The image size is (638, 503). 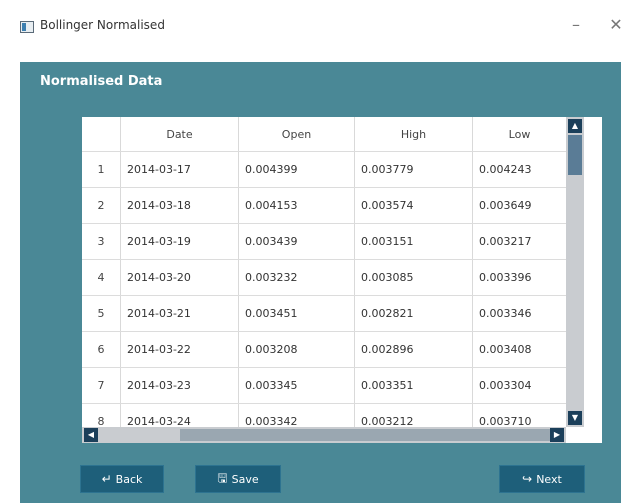 I want to click on row-index: 7, so click(x=101, y=385).